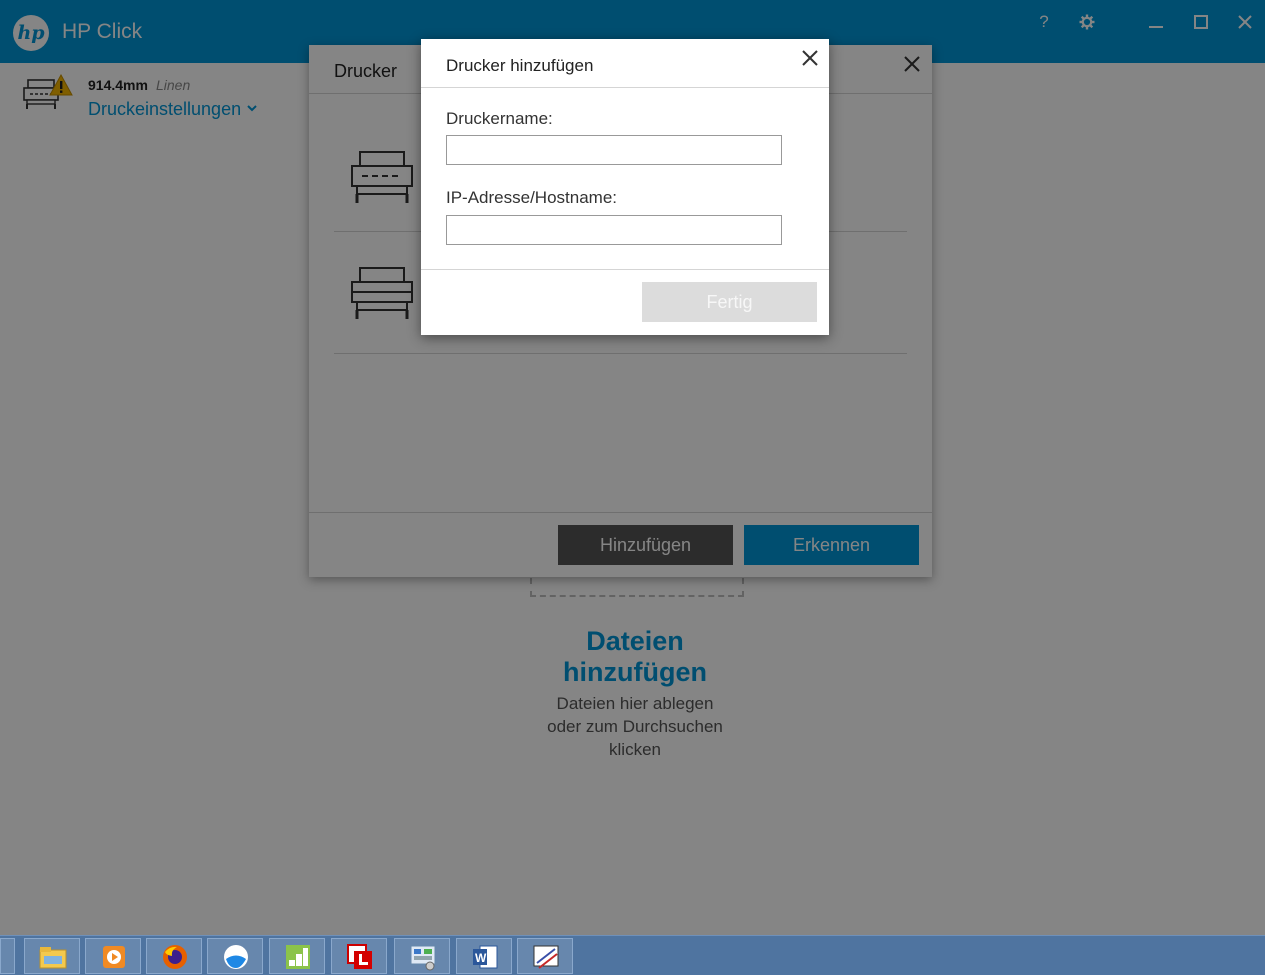  I want to click on control-panel-icon, so click(423, 958).